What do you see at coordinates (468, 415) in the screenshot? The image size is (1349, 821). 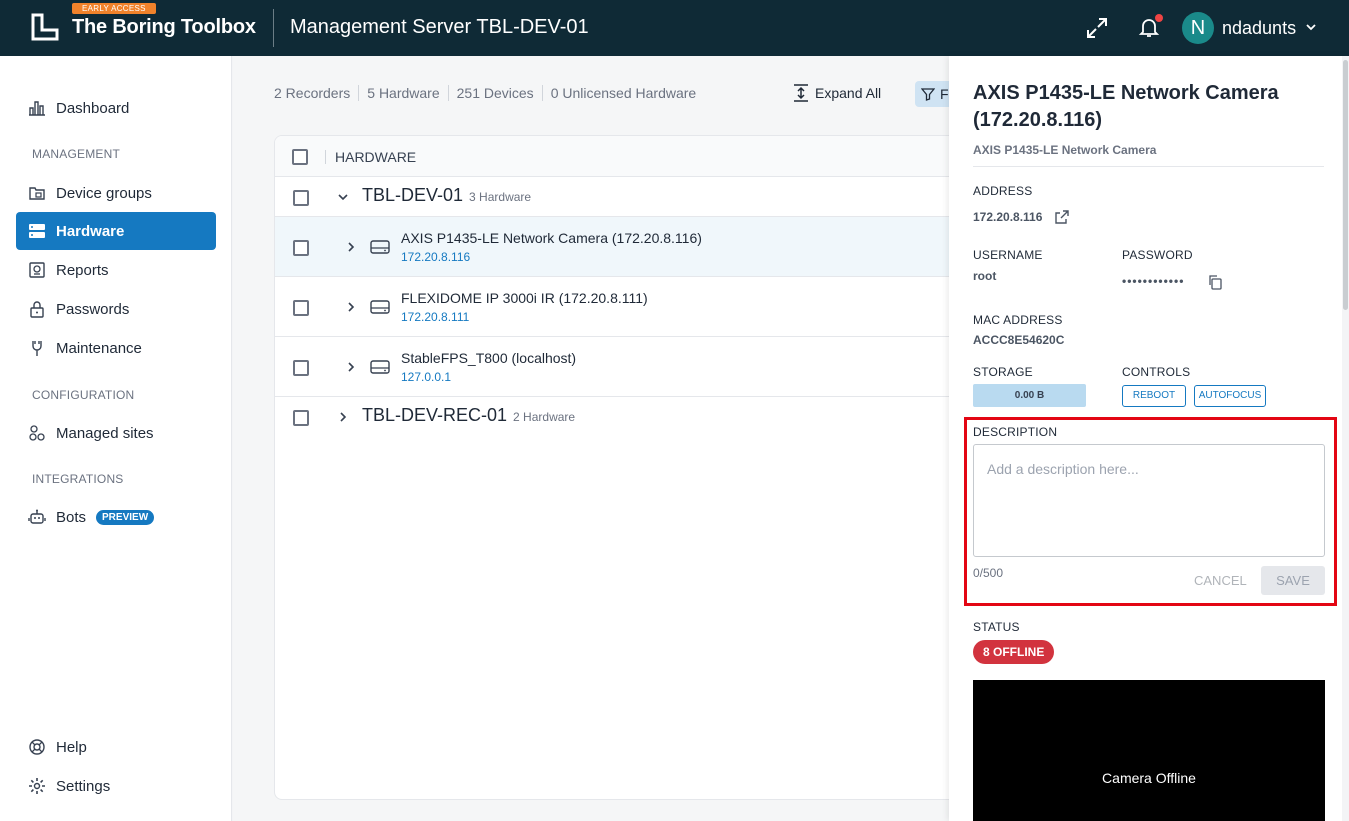 I see `group-name: TBL-DEV-REC-01 2 Hardware` at bounding box center [468, 415].